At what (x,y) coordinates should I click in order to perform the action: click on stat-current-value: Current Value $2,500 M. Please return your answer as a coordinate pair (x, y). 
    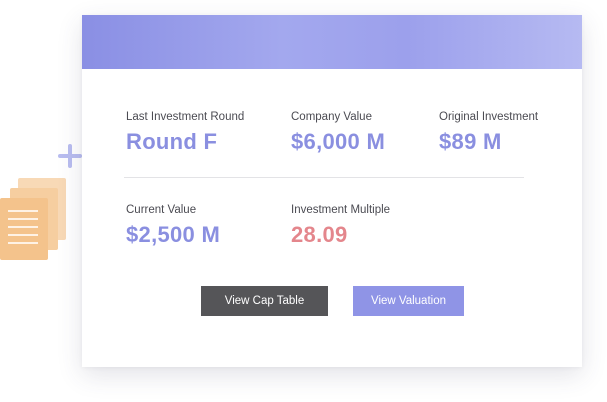
    Looking at the image, I should click on (173, 226).